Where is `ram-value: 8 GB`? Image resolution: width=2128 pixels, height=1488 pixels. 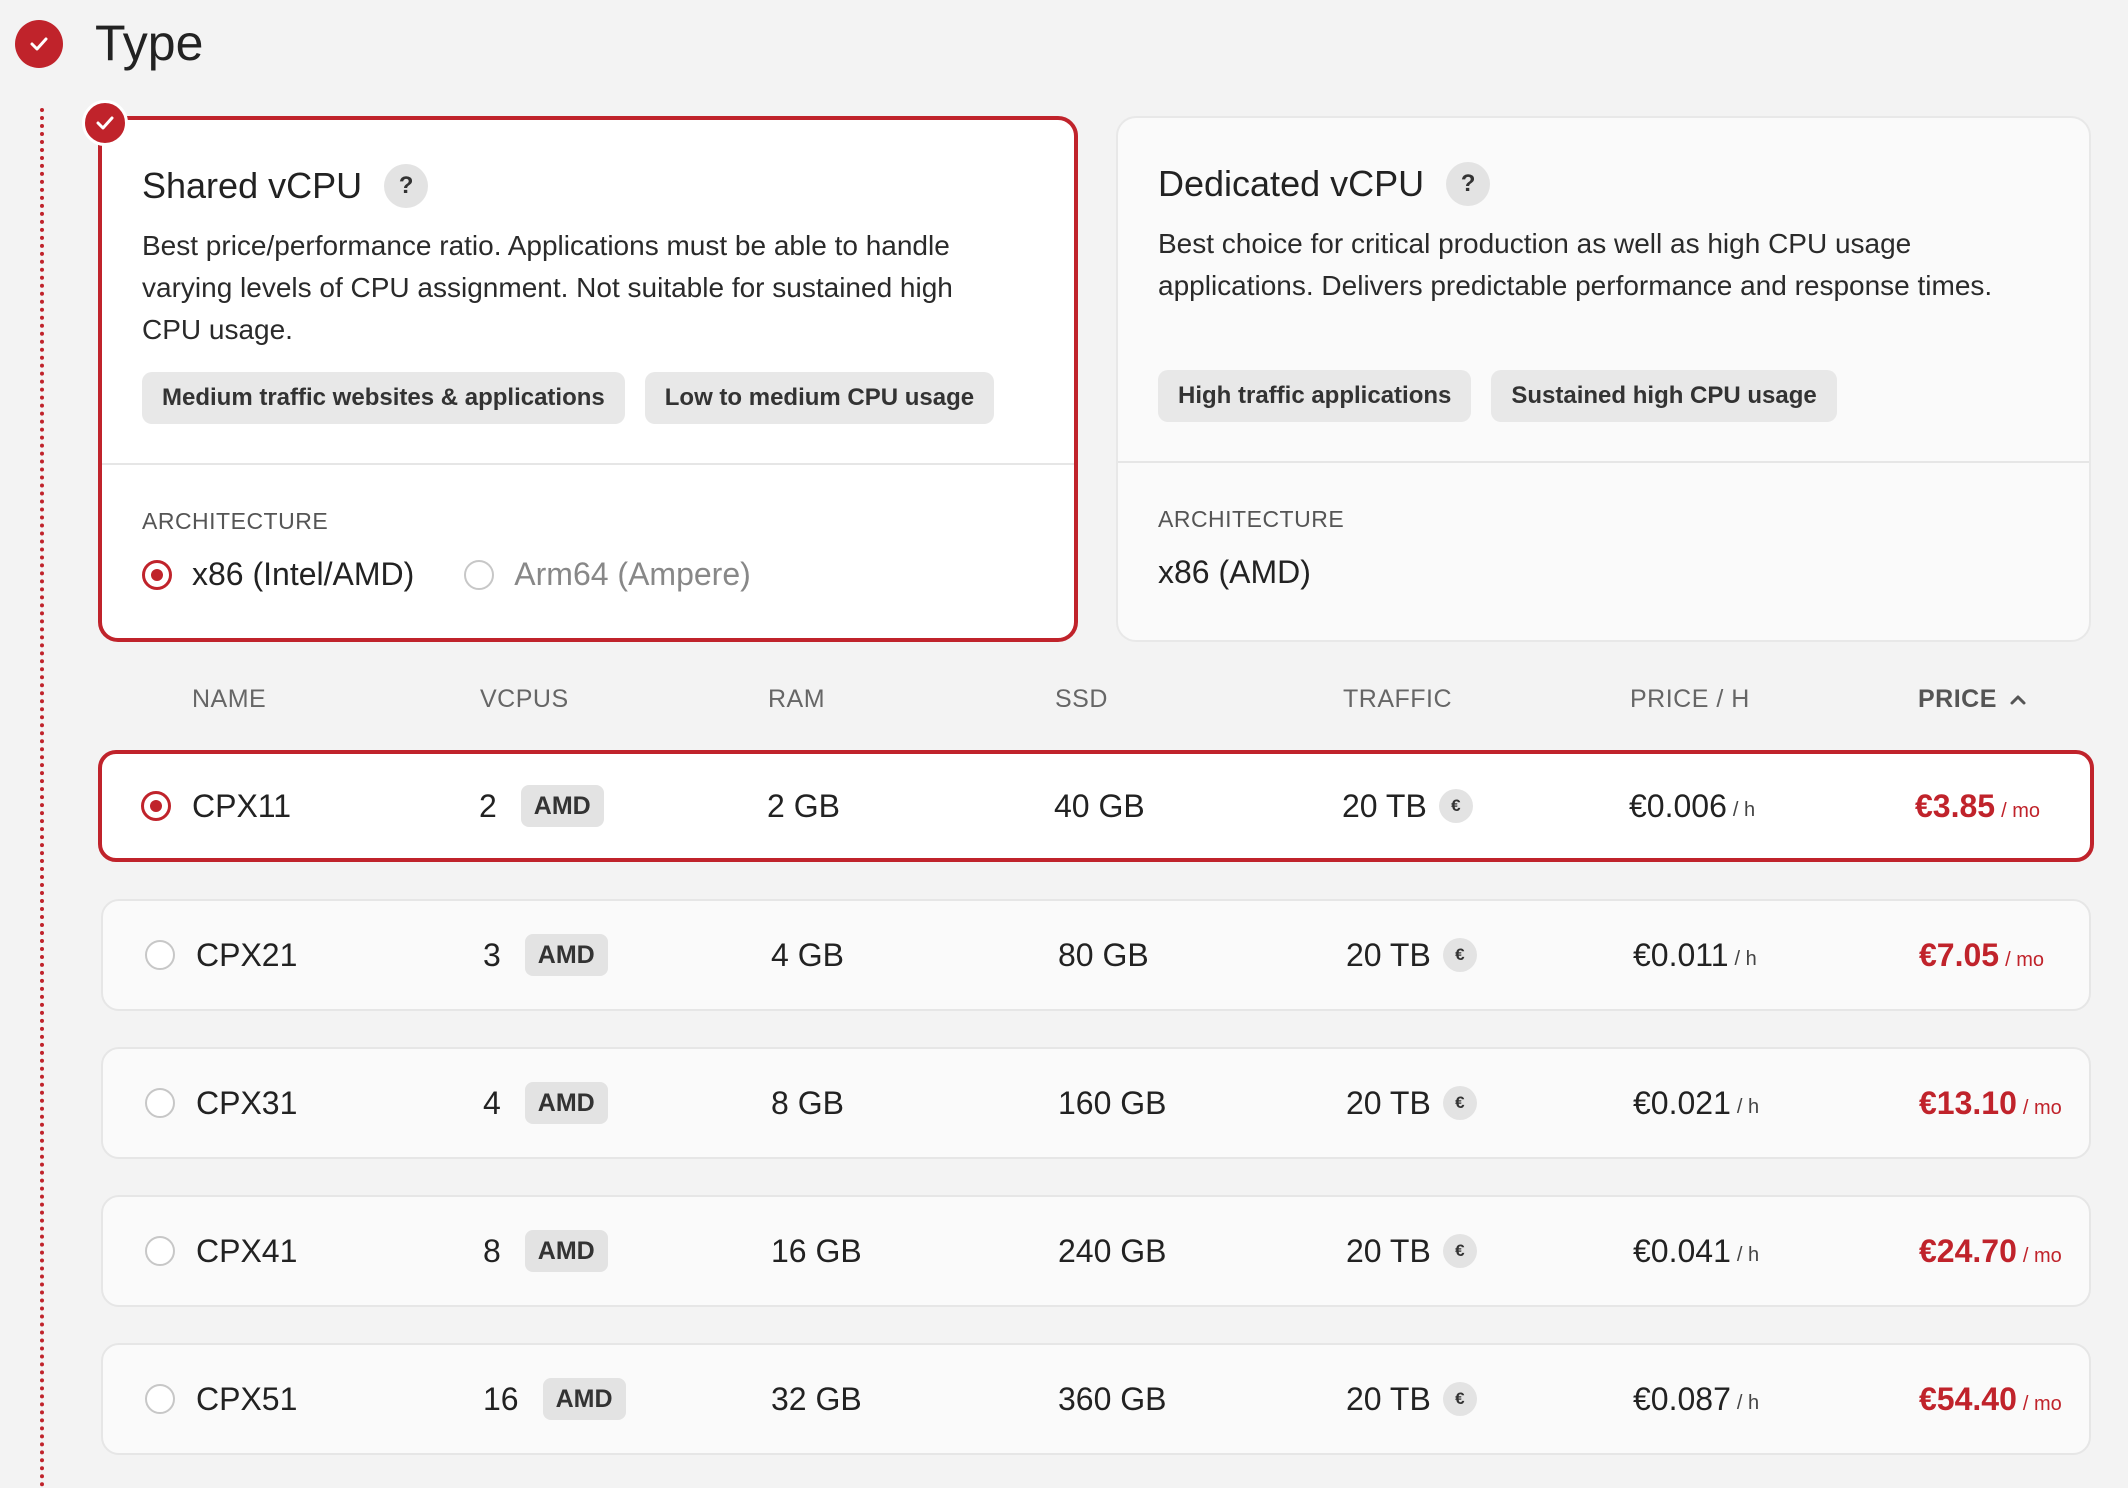 ram-value: 8 GB is located at coordinates (807, 1102).